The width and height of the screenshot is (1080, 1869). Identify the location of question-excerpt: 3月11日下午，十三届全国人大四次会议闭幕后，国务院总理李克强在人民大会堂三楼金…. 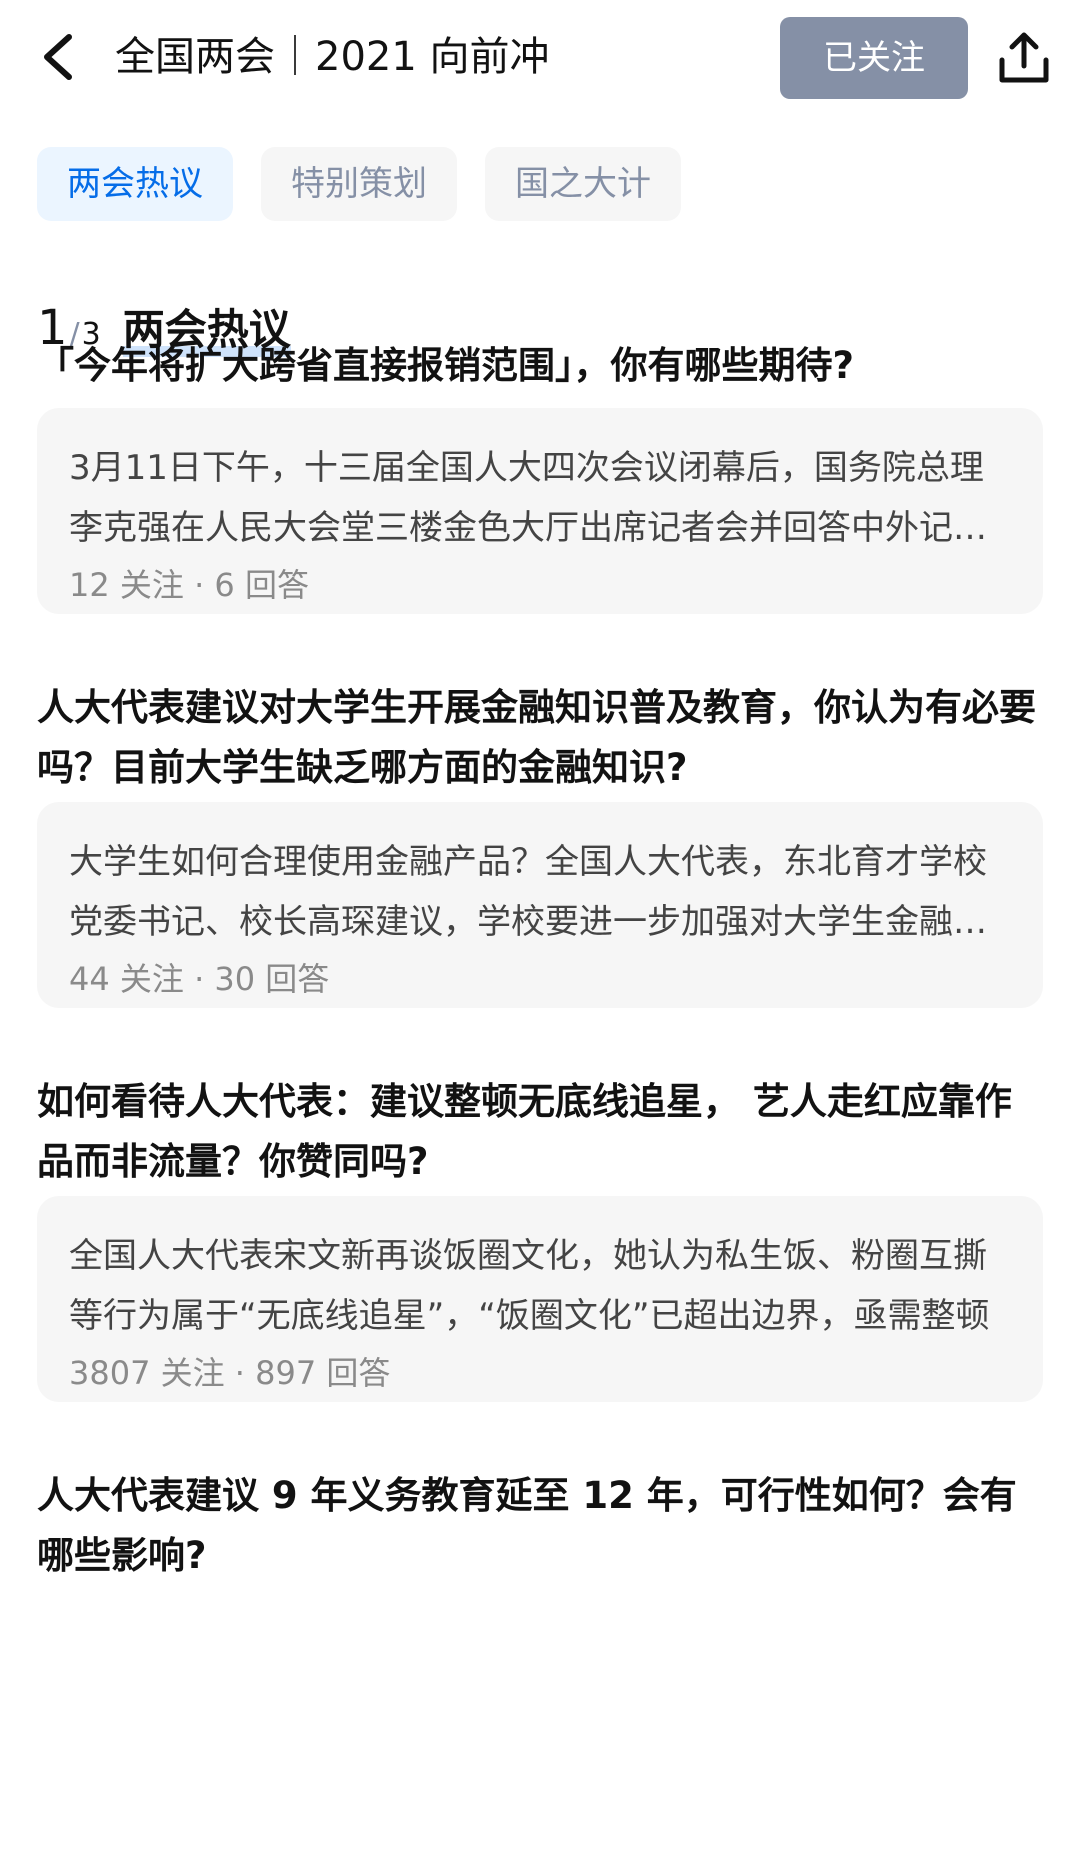
(528, 498).